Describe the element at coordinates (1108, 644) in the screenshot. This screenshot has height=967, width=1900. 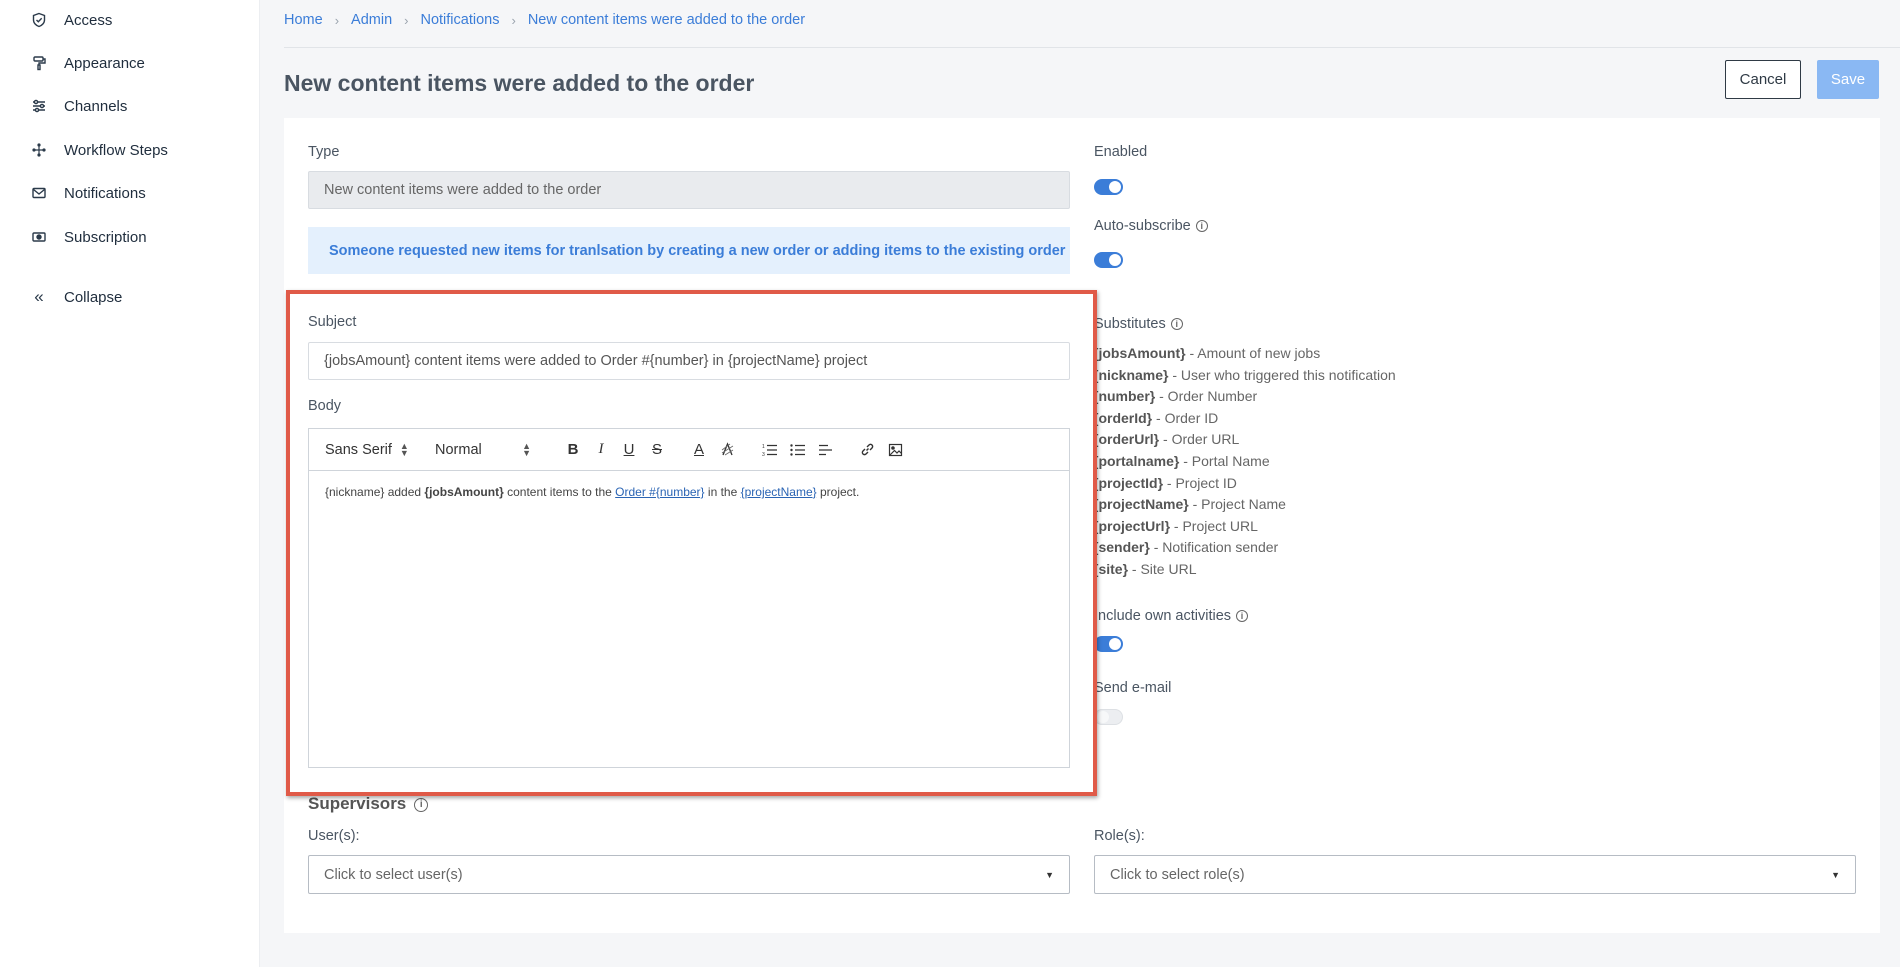
I see `include-own-toggle` at that location.